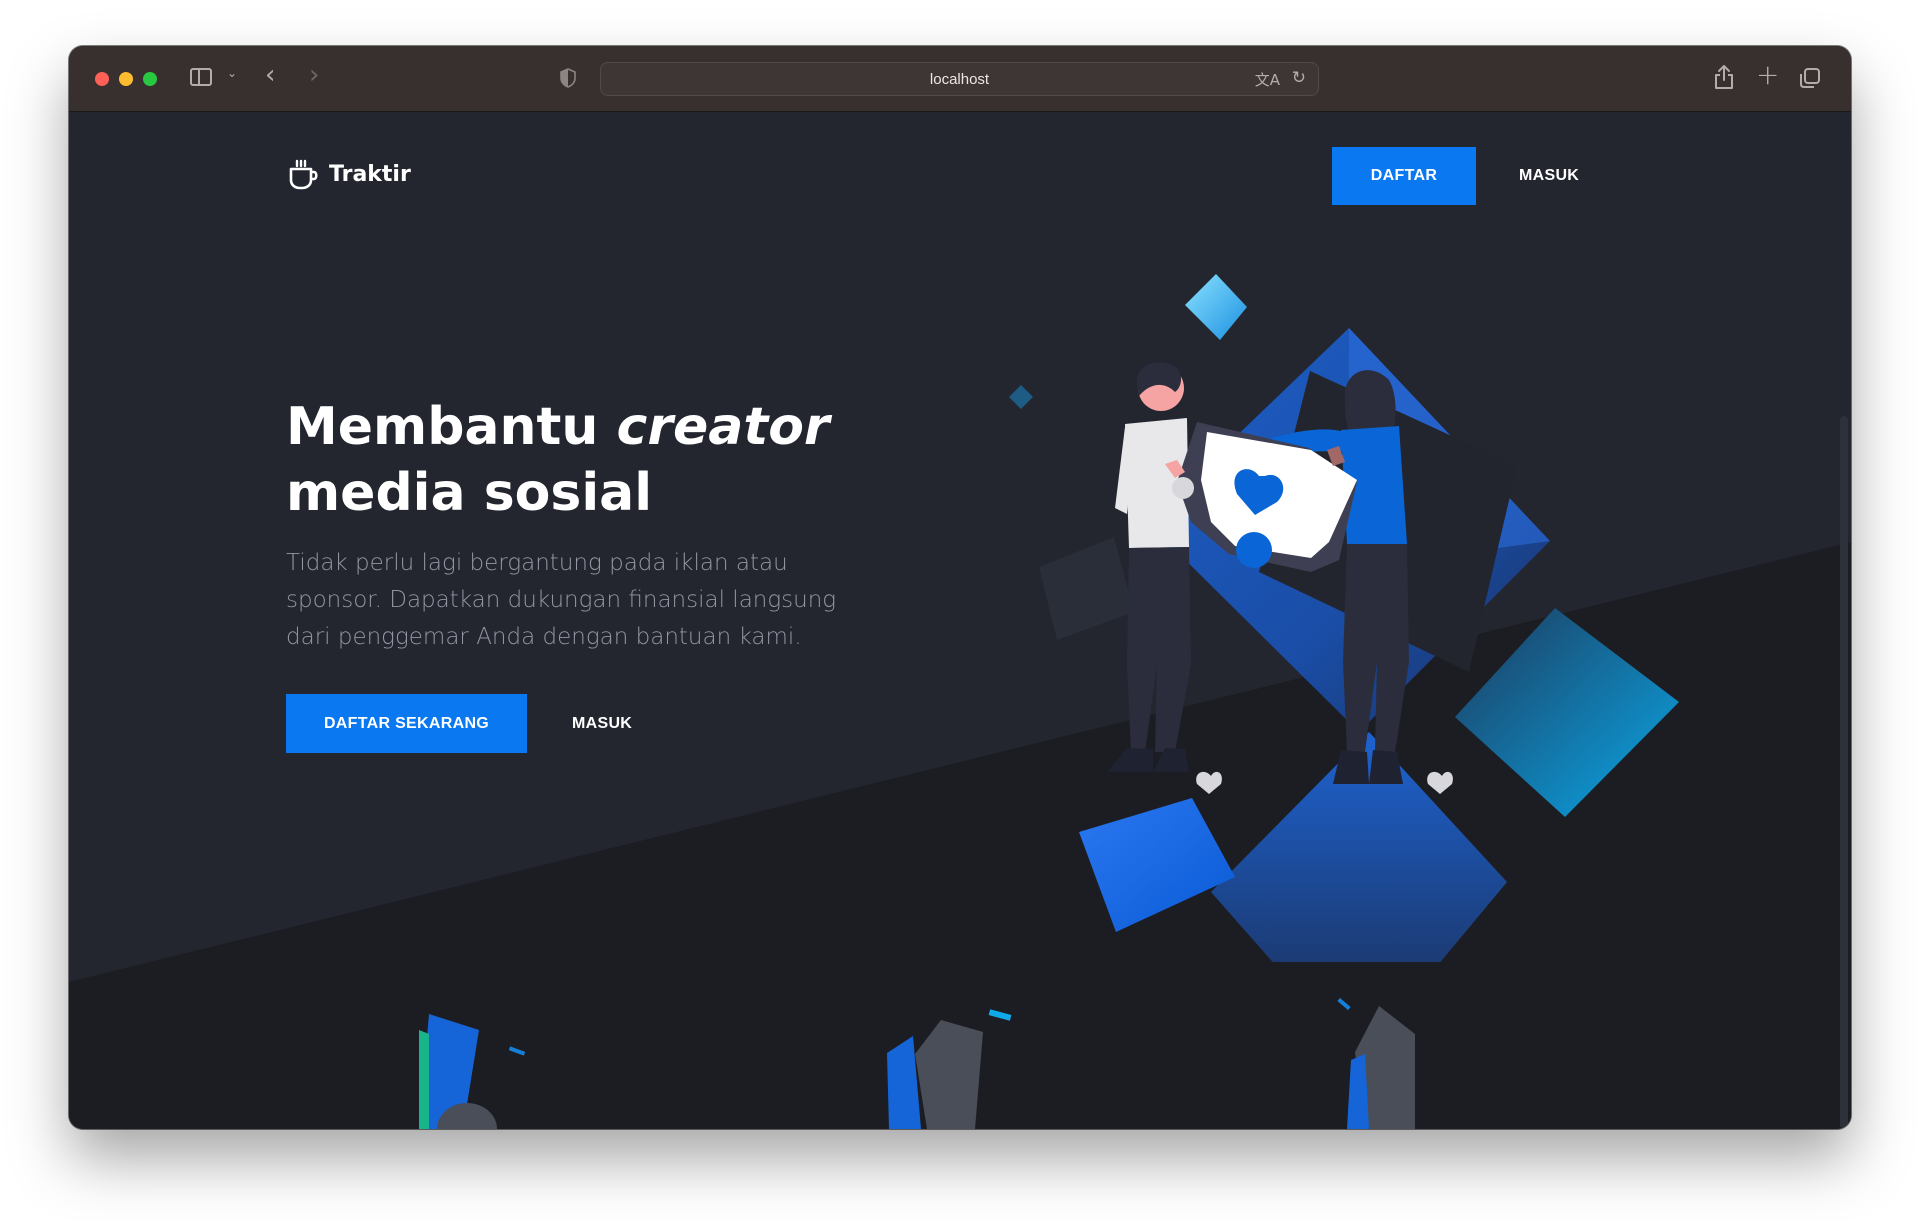  What do you see at coordinates (201, 77) in the screenshot?
I see `sidebar-toggle-icon` at bounding box center [201, 77].